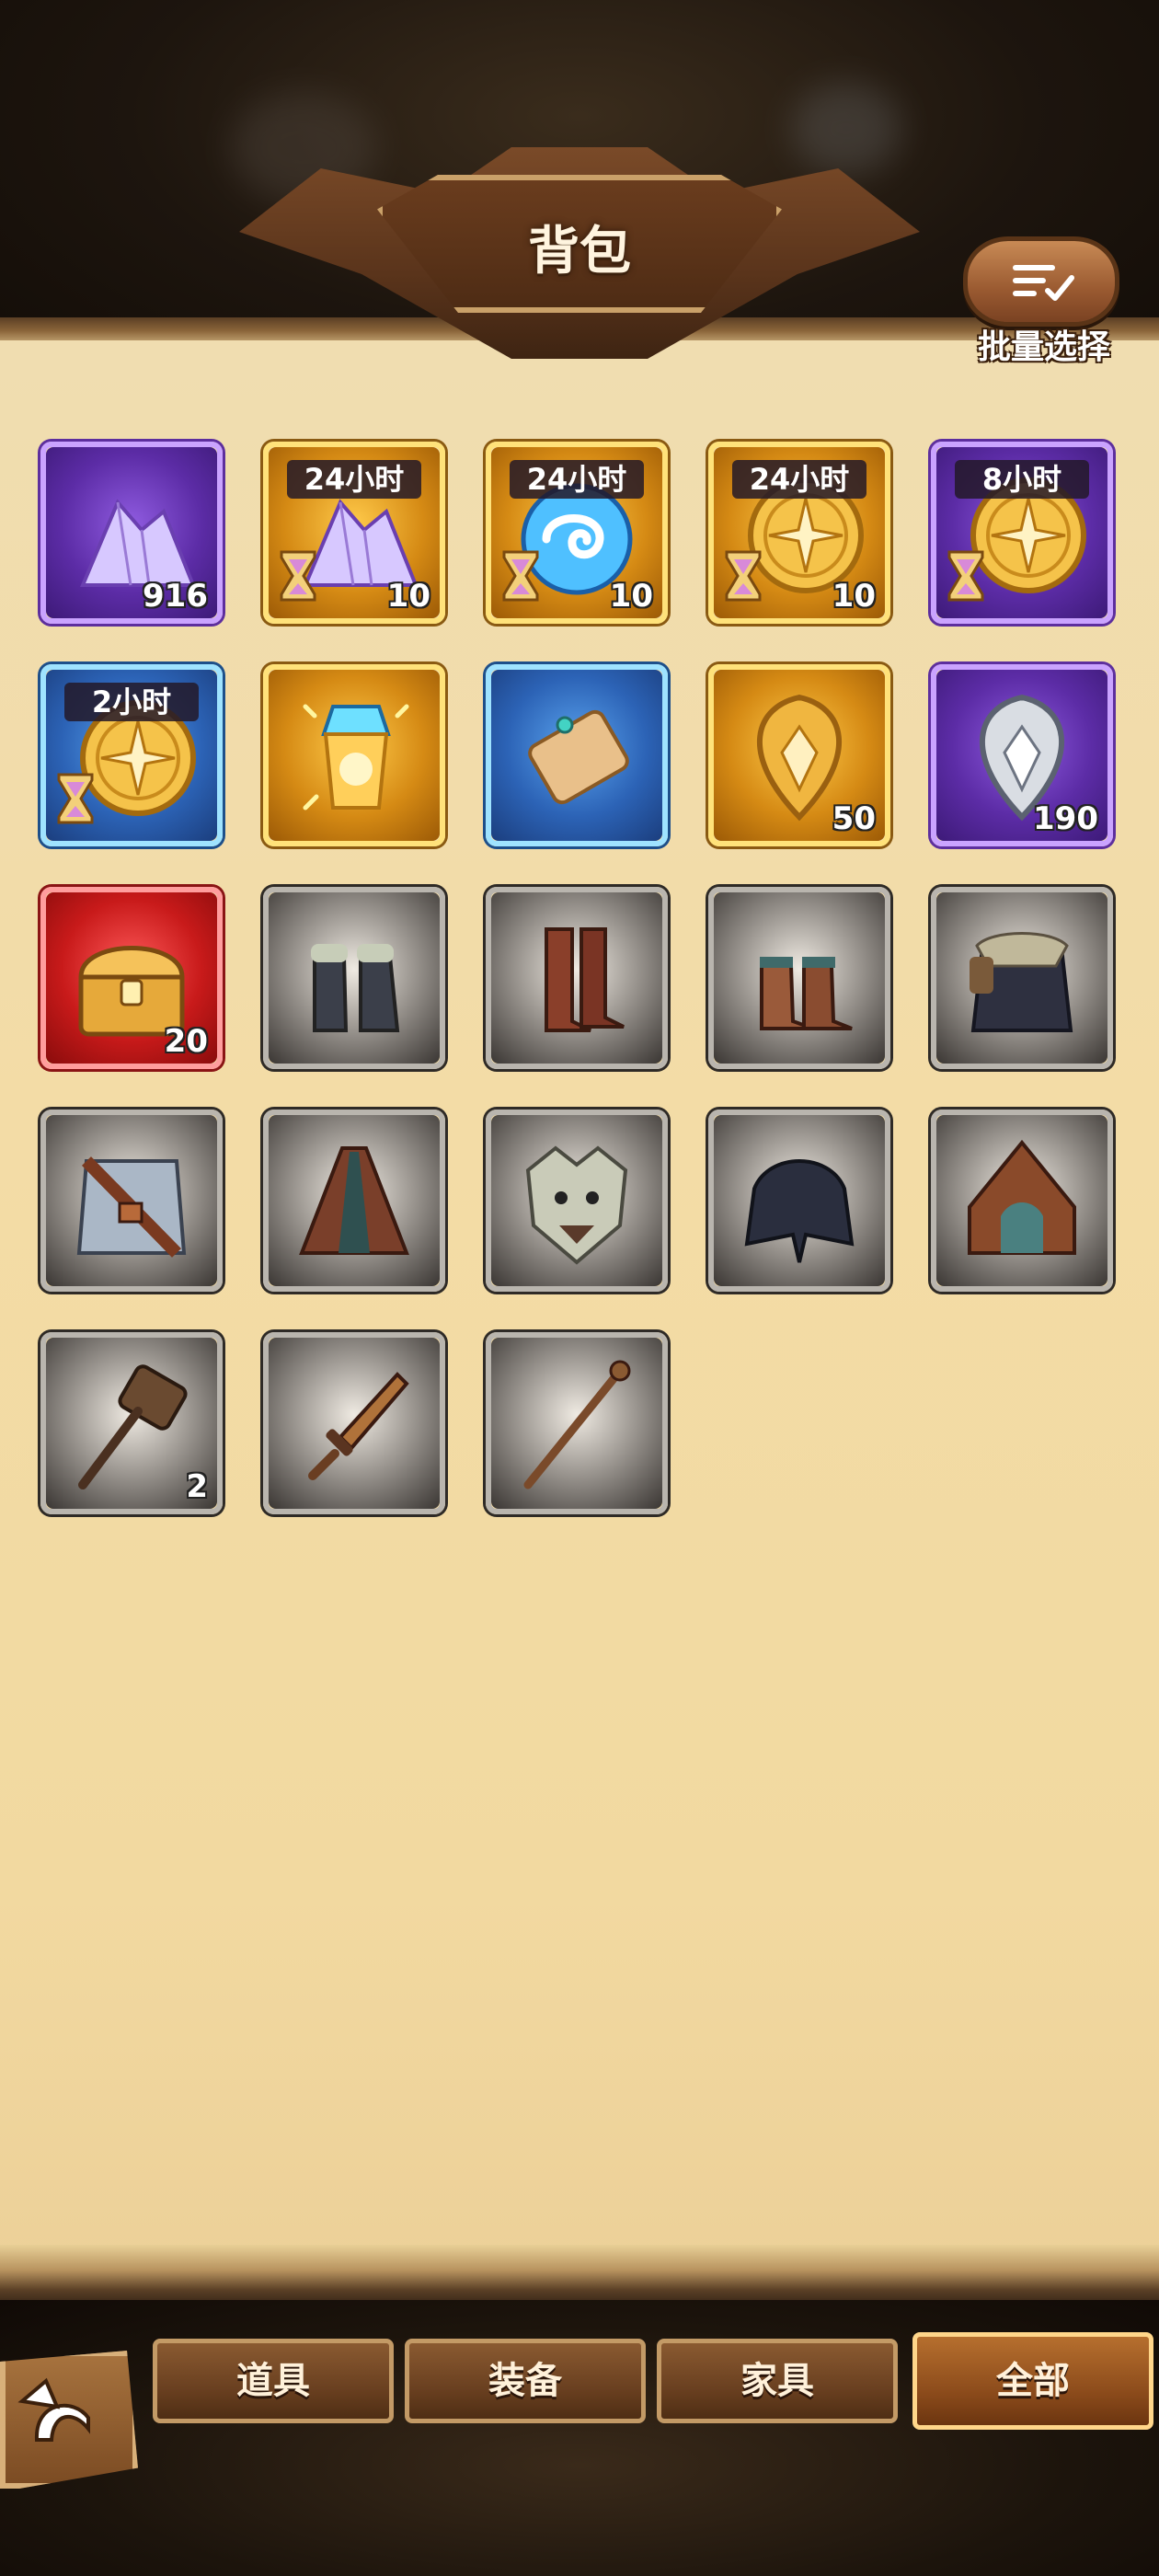 The image size is (1159, 2576). What do you see at coordinates (579, 252) in the screenshot?
I see `page-title: 背包` at bounding box center [579, 252].